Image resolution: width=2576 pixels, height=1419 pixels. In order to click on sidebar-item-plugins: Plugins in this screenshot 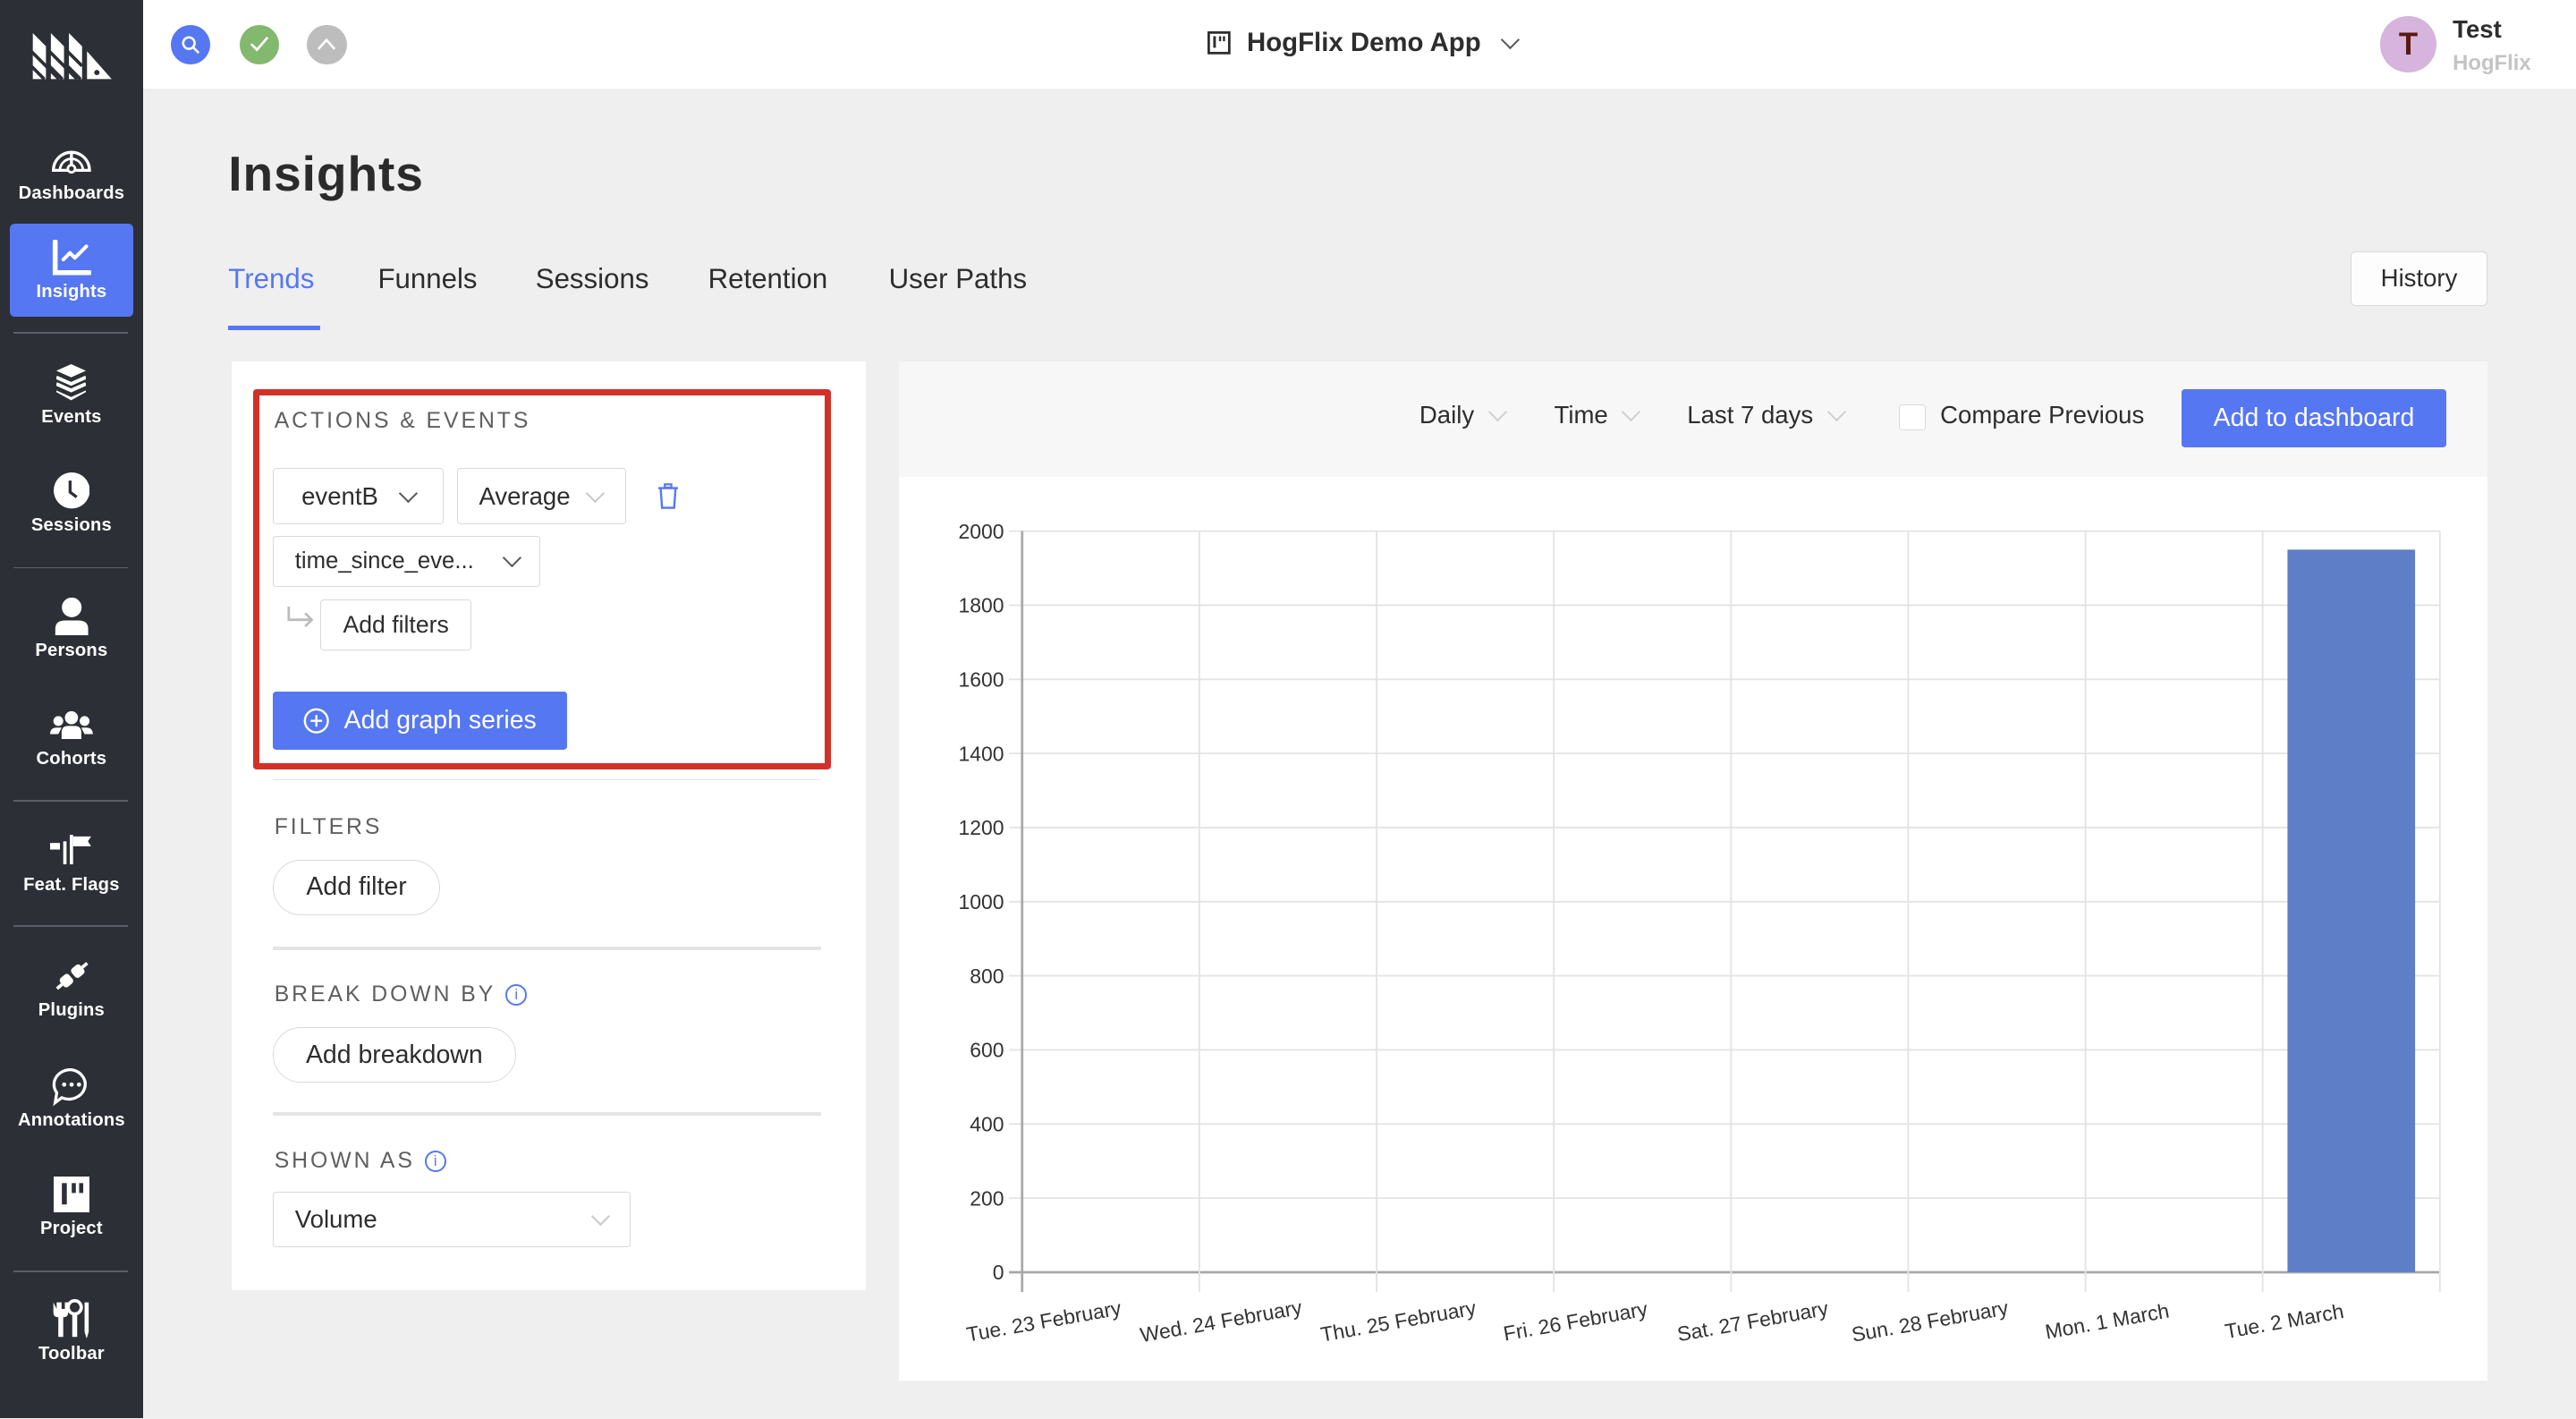, I will do `click(71, 988)`.